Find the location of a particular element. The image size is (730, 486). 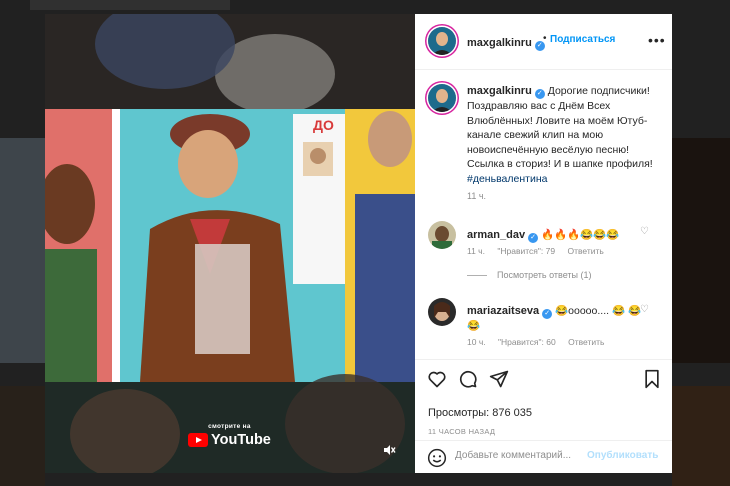

hashtag-link: #деньвалентина is located at coordinates (507, 179).